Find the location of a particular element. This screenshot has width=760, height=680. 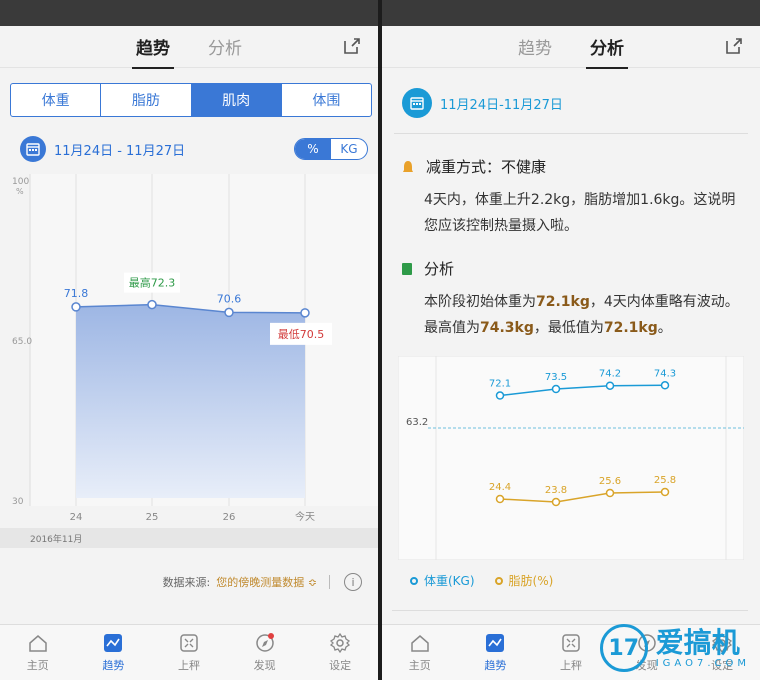

legend-weight: 体重(KG) is located at coordinates (442, 580).